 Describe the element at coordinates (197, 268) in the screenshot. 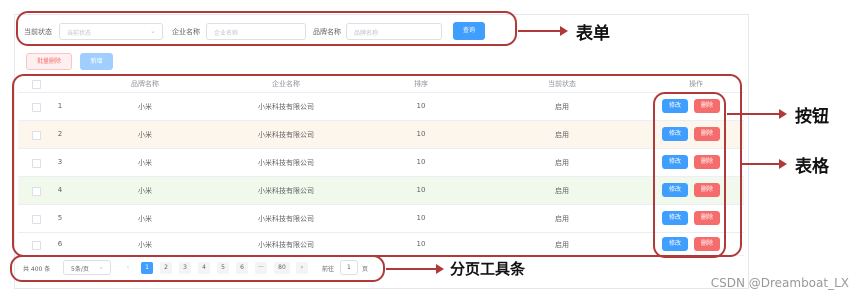

I see `pagination-annotation-box` at that location.